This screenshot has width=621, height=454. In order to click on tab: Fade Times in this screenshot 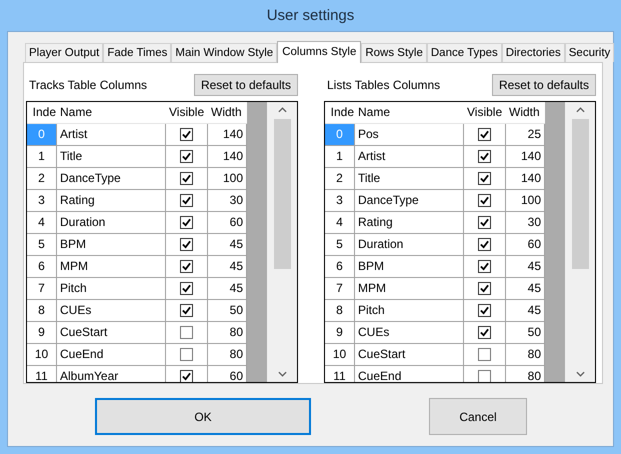, I will do `click(137, 52)`.